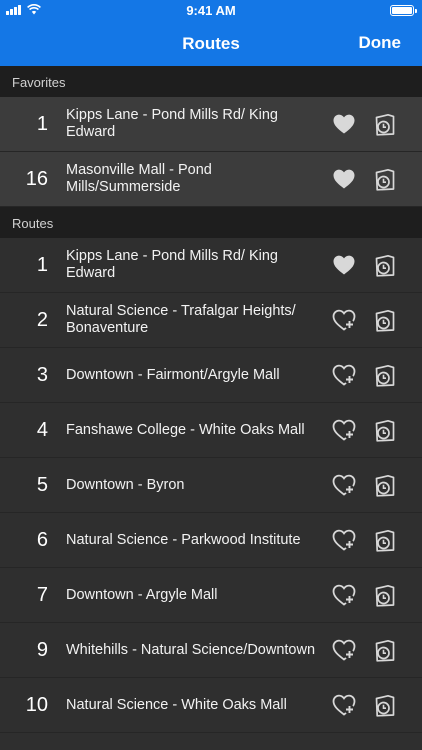  Describe the element at coordinates (36, 704) in the screenshot. I see `route-number: 10` at that location.